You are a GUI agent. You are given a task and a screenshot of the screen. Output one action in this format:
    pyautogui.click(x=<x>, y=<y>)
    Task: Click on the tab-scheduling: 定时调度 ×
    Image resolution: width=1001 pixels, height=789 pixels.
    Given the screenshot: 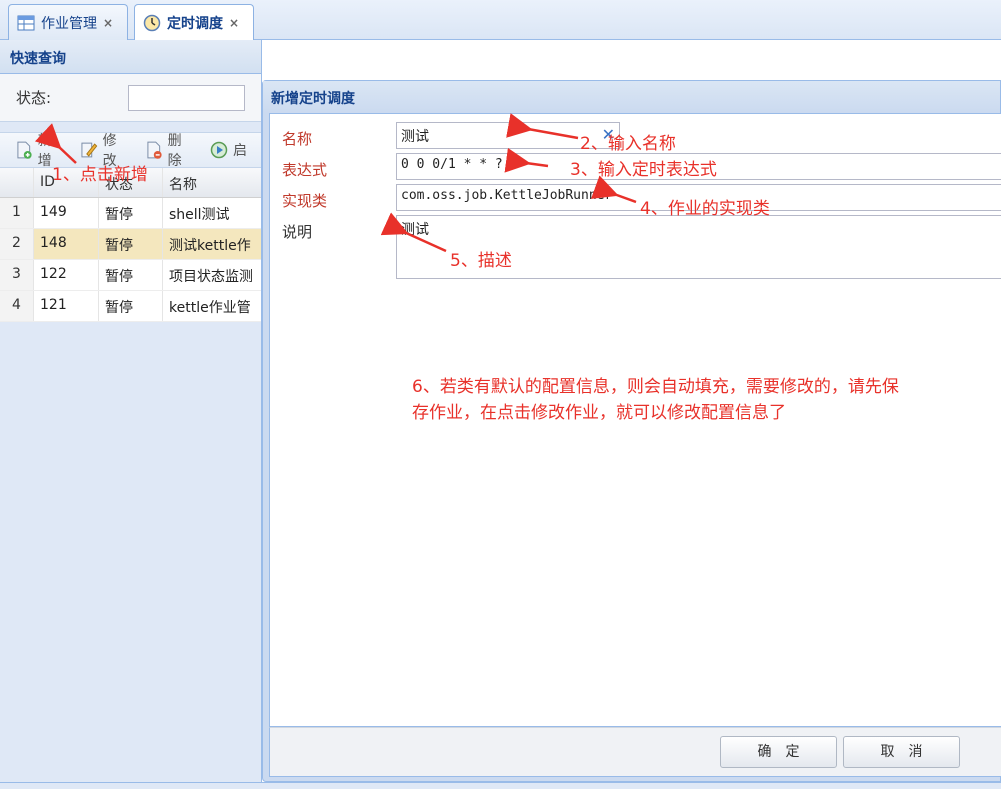 What is the action you would take?
    pyautogui.click(x=194, y=22)
    